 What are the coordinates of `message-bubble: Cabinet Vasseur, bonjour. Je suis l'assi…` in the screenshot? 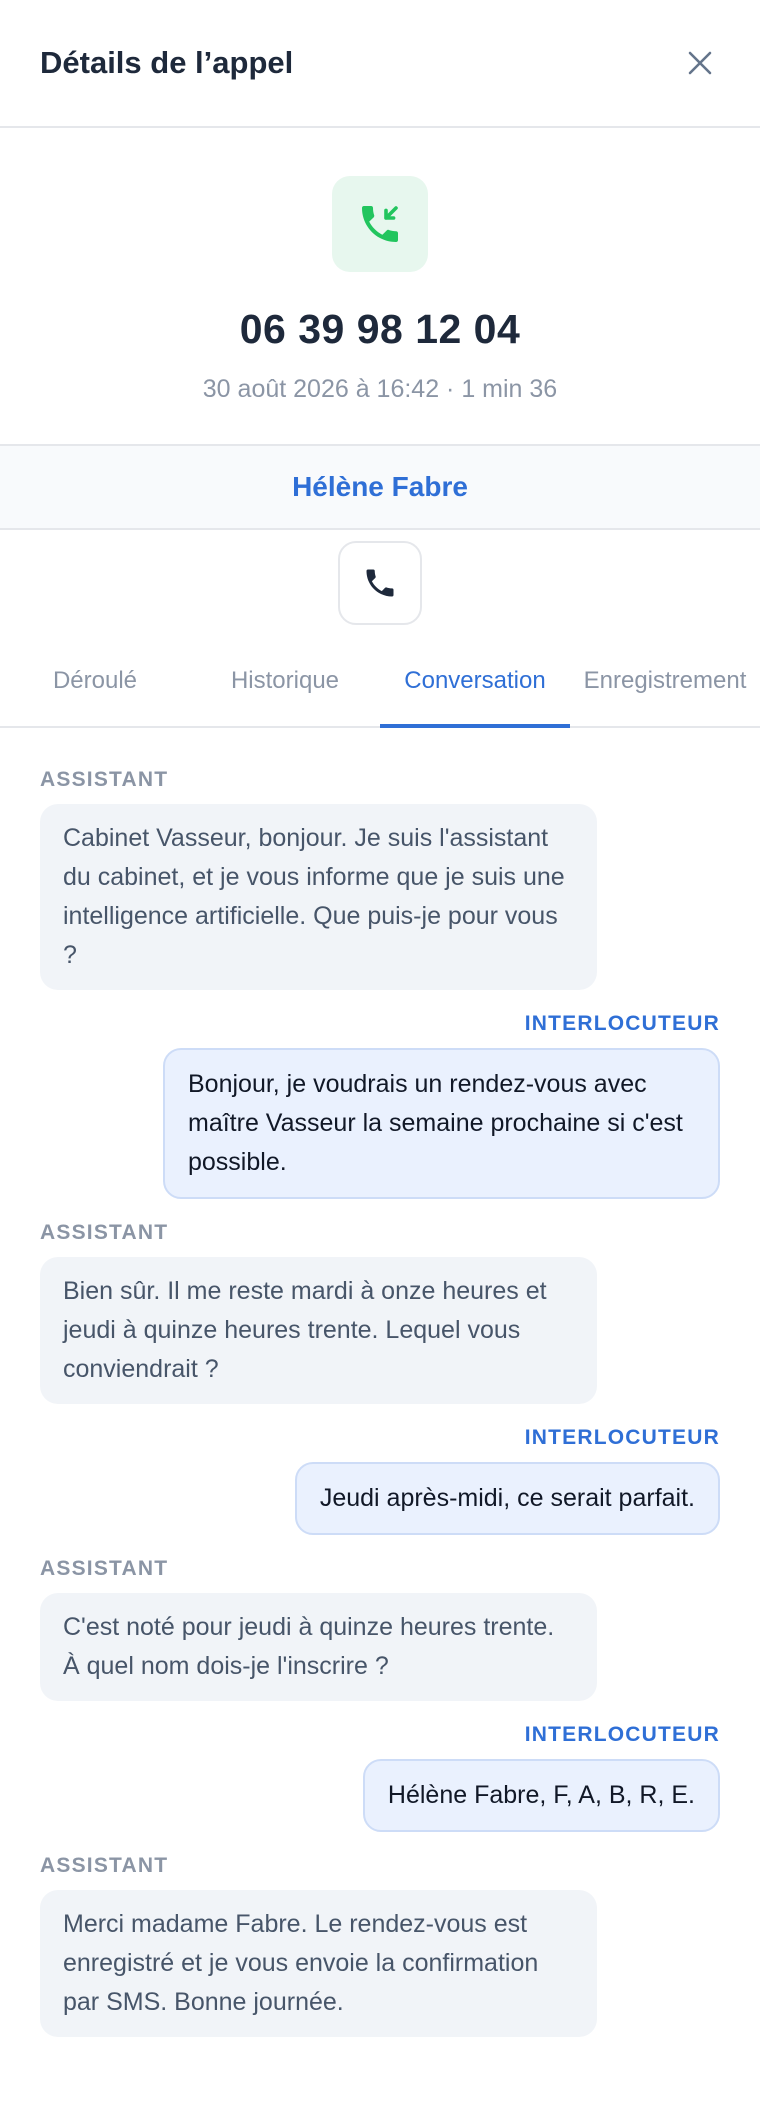 It's located at (318, 897).